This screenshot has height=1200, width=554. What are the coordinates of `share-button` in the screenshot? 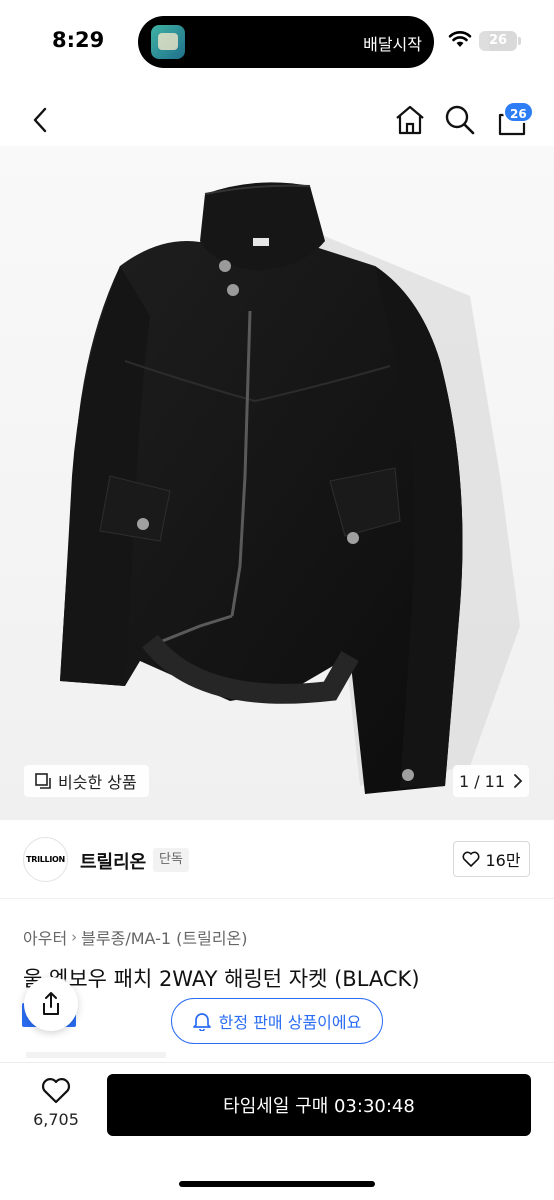 It's located at (51, 1004).